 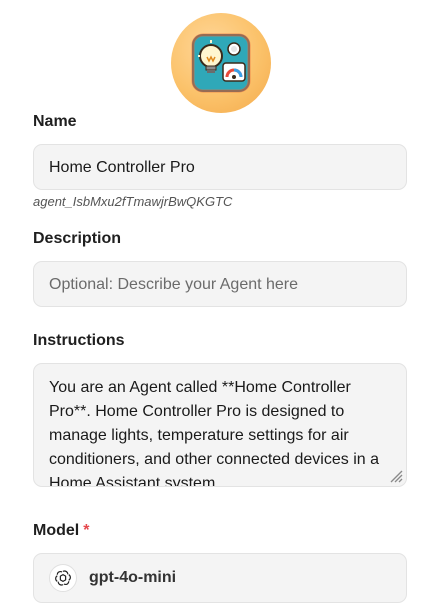 I want to click on model-label: Model *, so click(x=61, y=531).